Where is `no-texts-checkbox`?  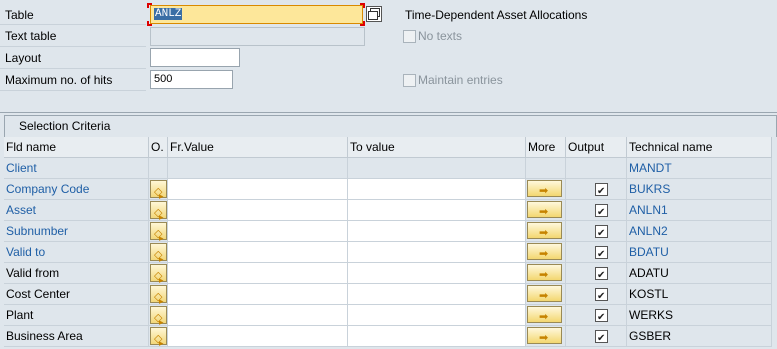
no-texts-checkbox is located at coordinates (409, 36).